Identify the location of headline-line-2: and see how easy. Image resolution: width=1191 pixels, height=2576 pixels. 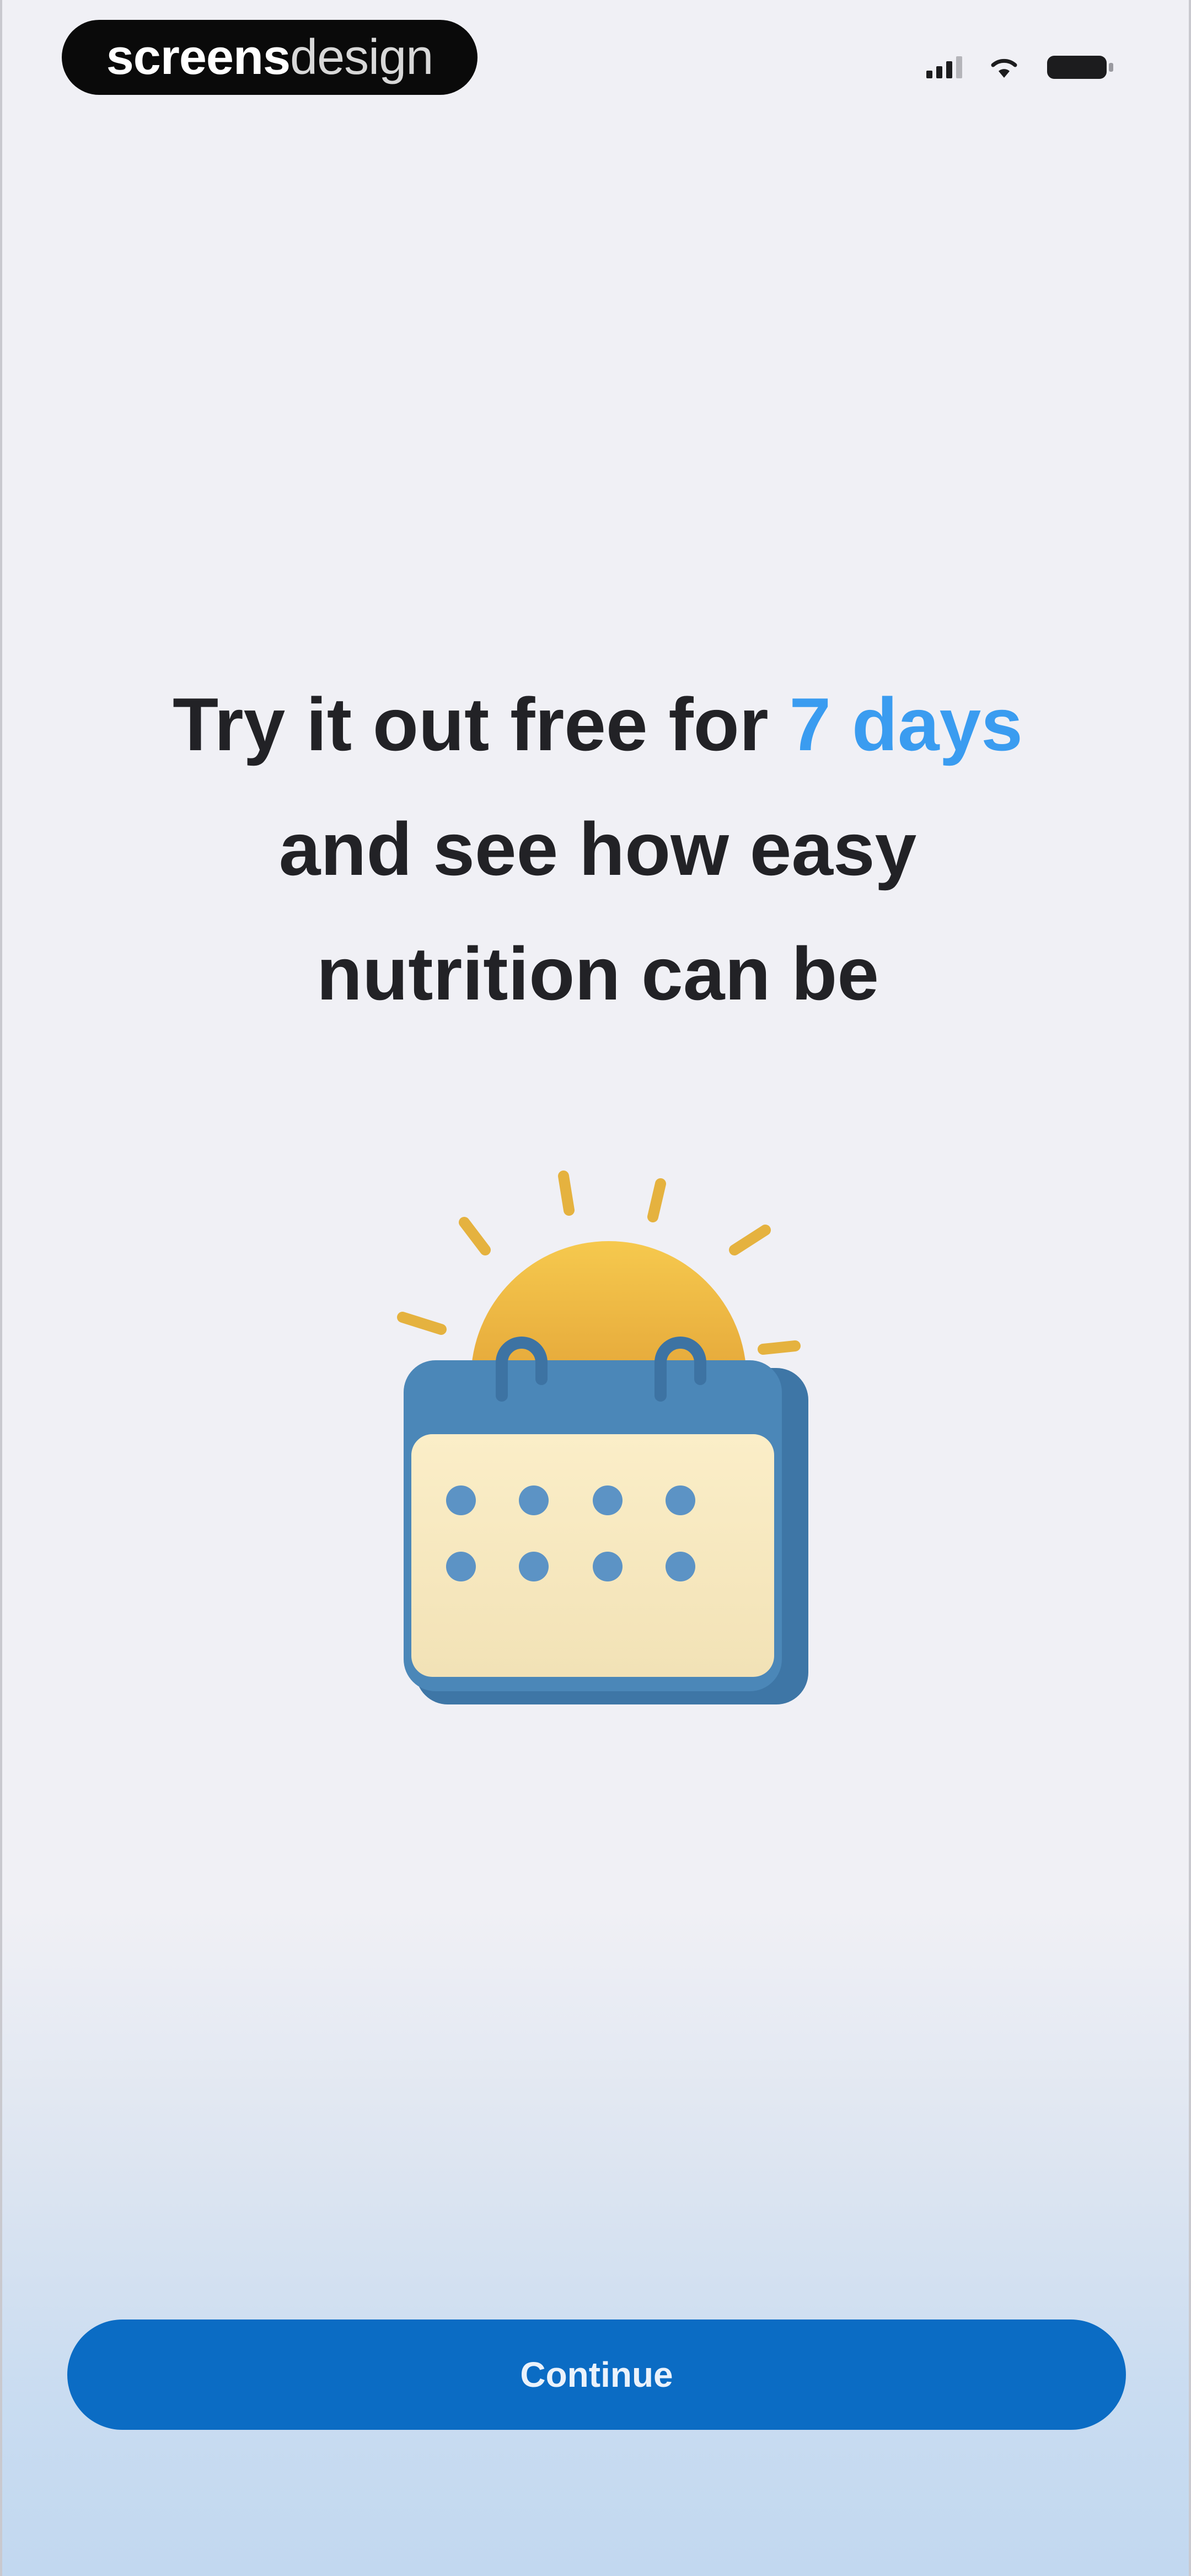
(597, 849).